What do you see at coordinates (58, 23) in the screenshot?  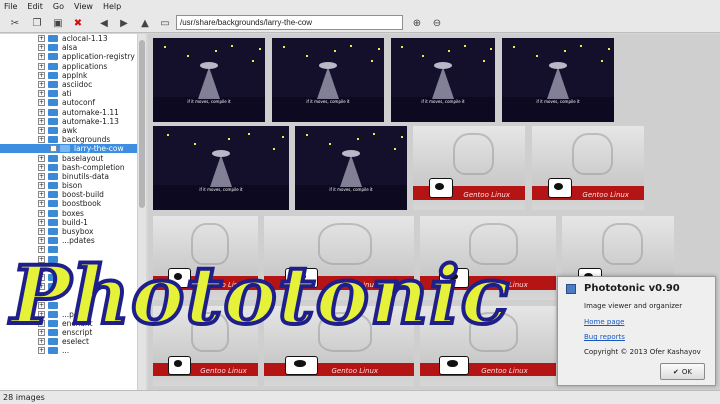 I see `paste-icon: ▣` at bounding box center [58, 23].